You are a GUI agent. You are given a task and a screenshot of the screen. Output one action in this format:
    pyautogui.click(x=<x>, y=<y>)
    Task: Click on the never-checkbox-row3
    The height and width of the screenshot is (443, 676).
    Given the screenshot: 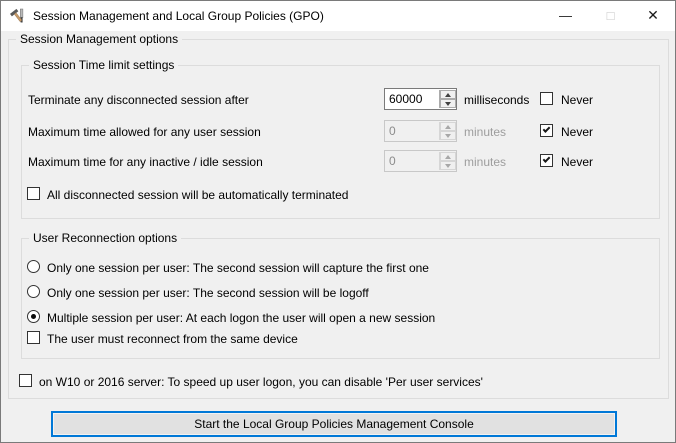 What is the action you would take?
    pyautogui.click(x=546, y=160)
    